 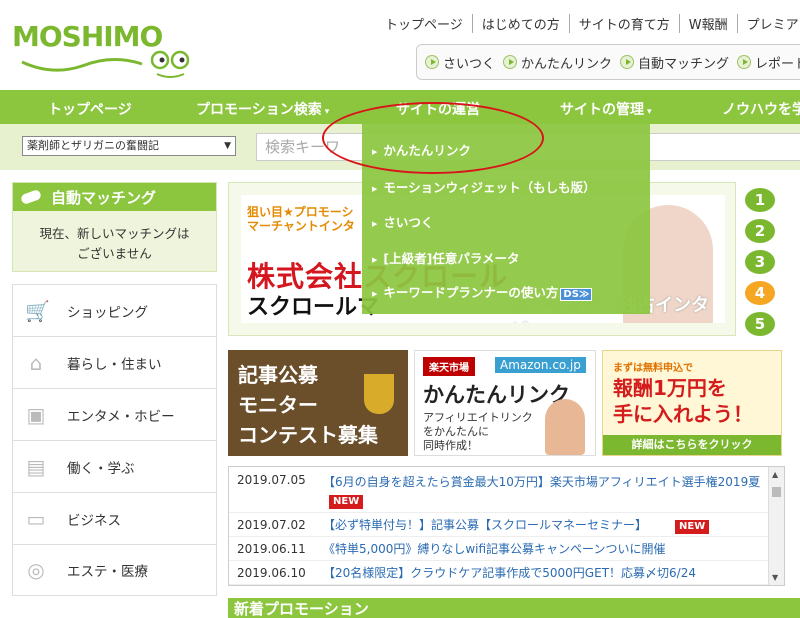 I want to click on annotation-ellipse, so click(x=433, y=138).